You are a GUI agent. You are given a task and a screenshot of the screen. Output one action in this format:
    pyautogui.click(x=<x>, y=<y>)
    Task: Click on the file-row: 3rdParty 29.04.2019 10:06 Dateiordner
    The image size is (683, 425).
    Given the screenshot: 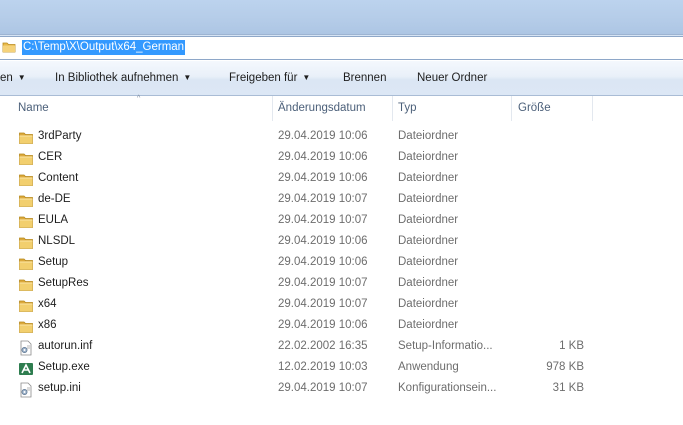 What is the action you would take?
    pyautogui.click(x=341, y=137)
    